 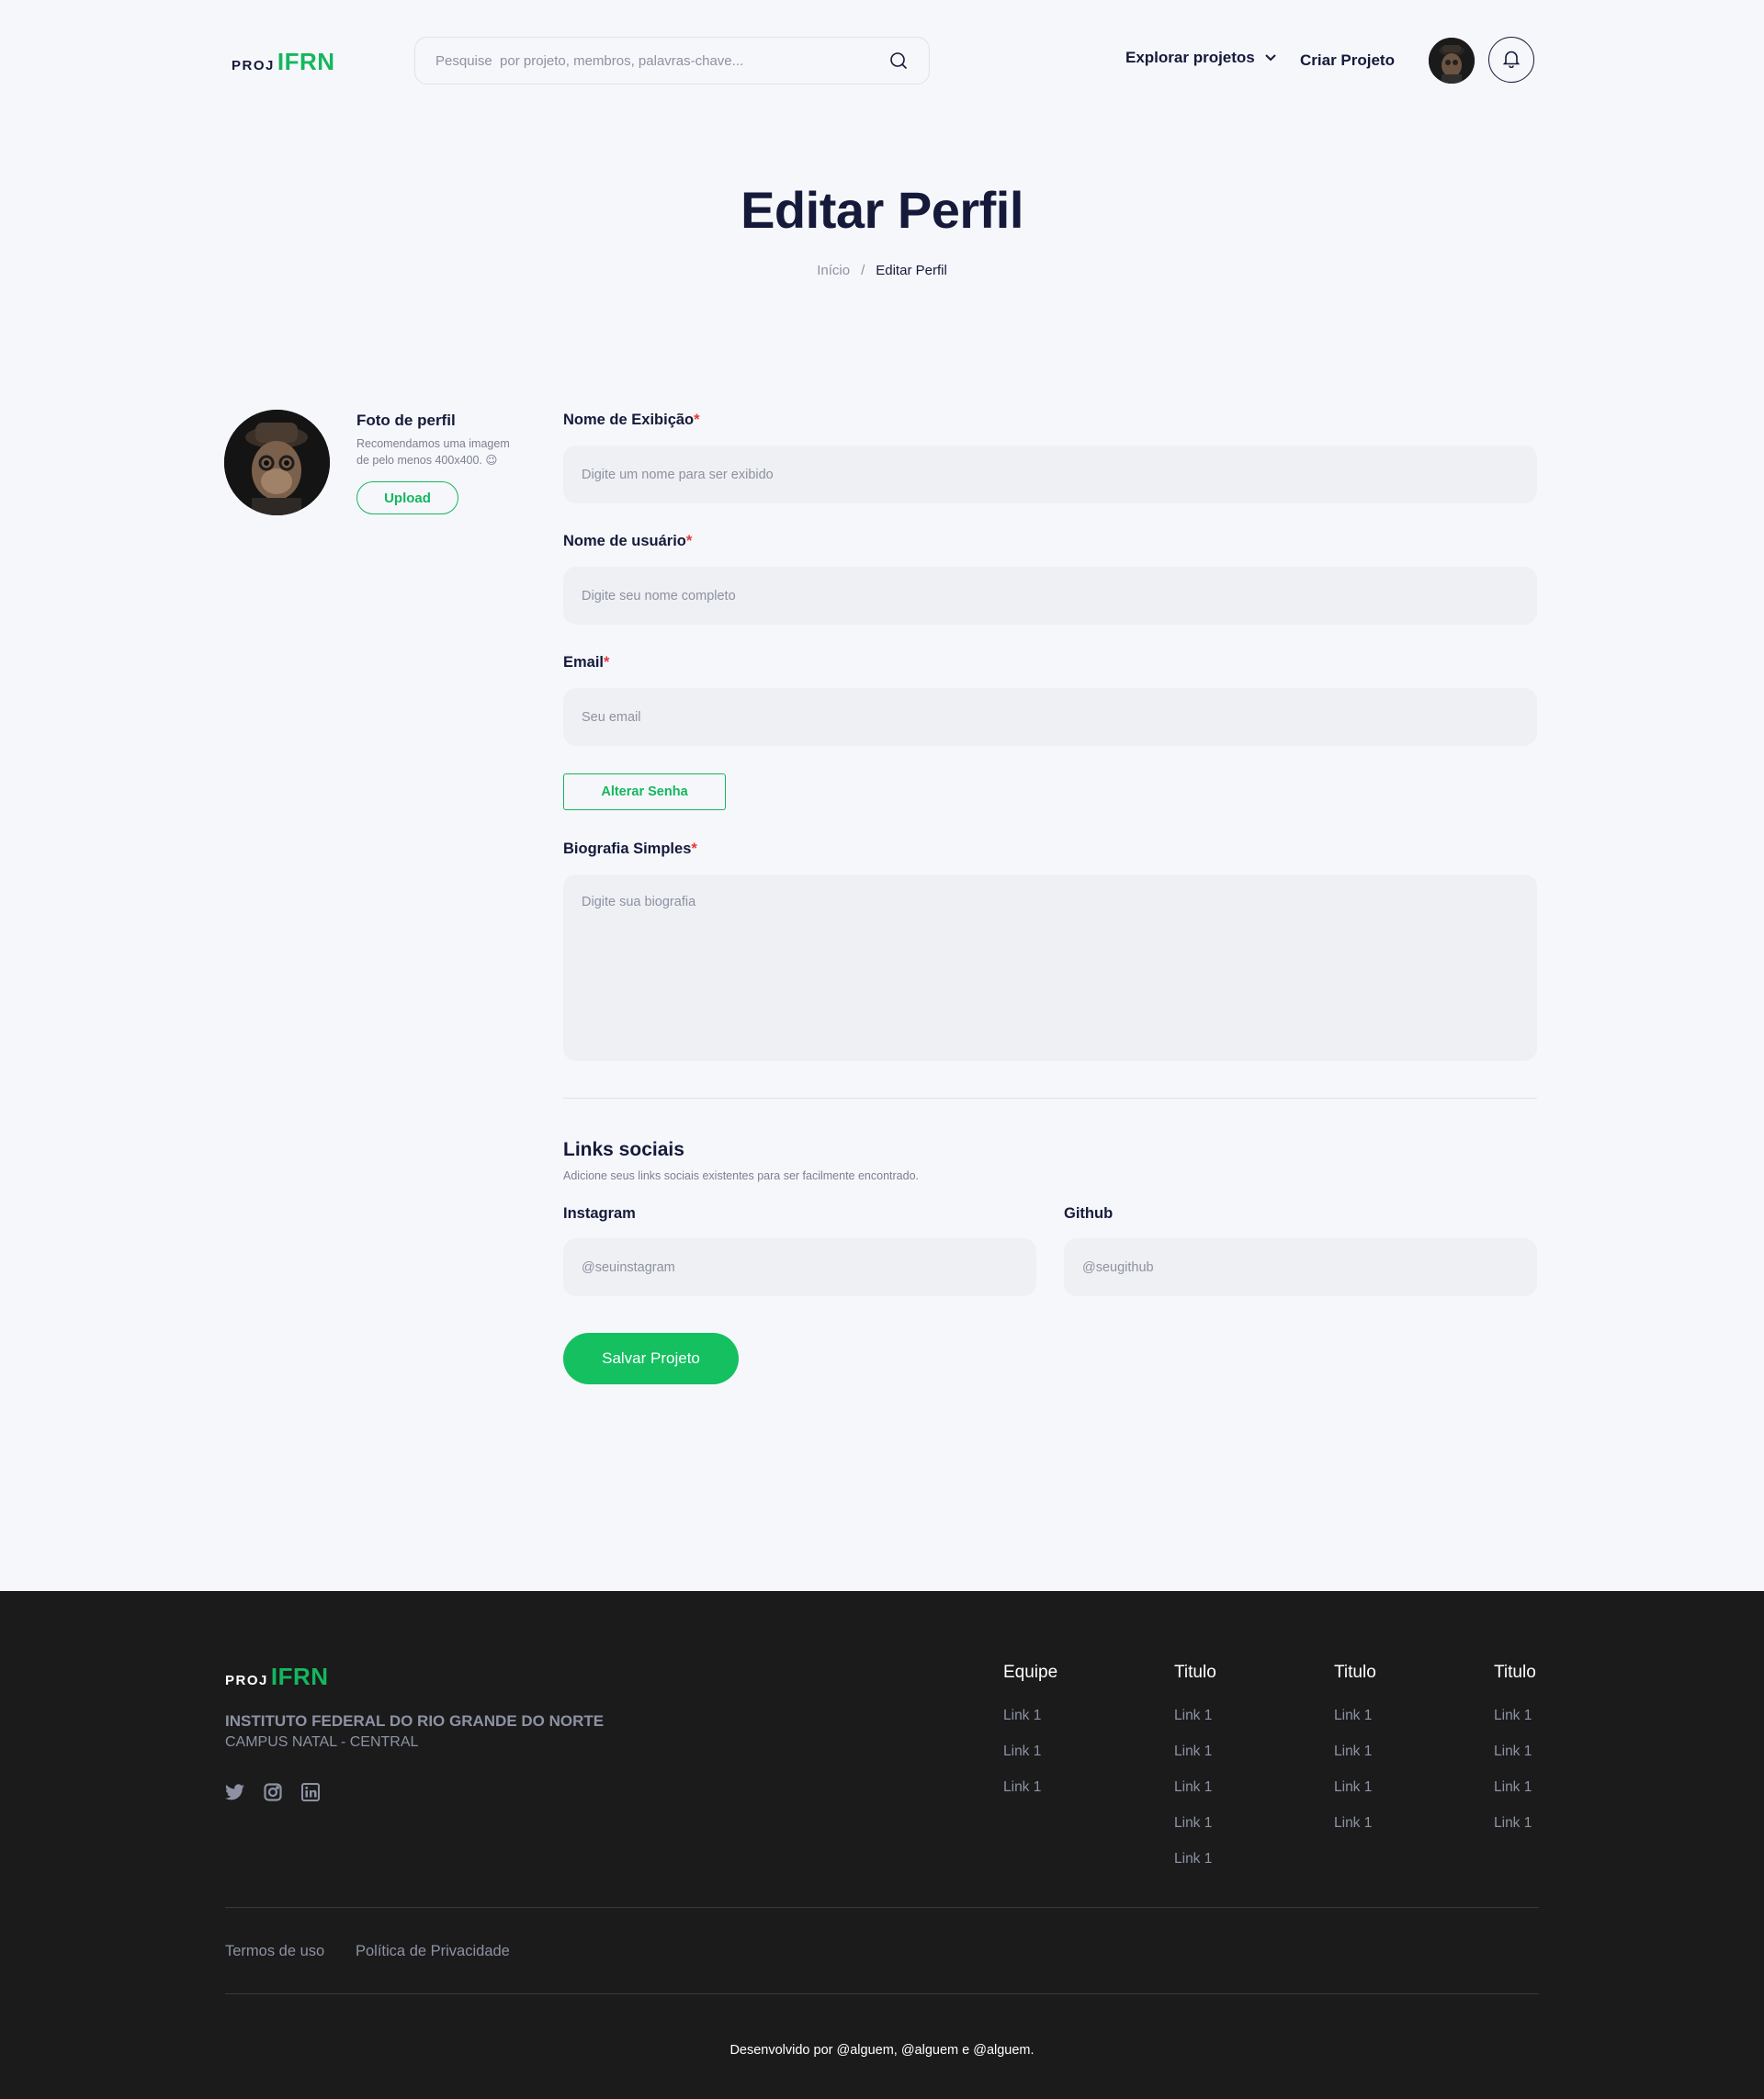 I want to click on page-title: Editar Perfil, so click(x=882, y=210).